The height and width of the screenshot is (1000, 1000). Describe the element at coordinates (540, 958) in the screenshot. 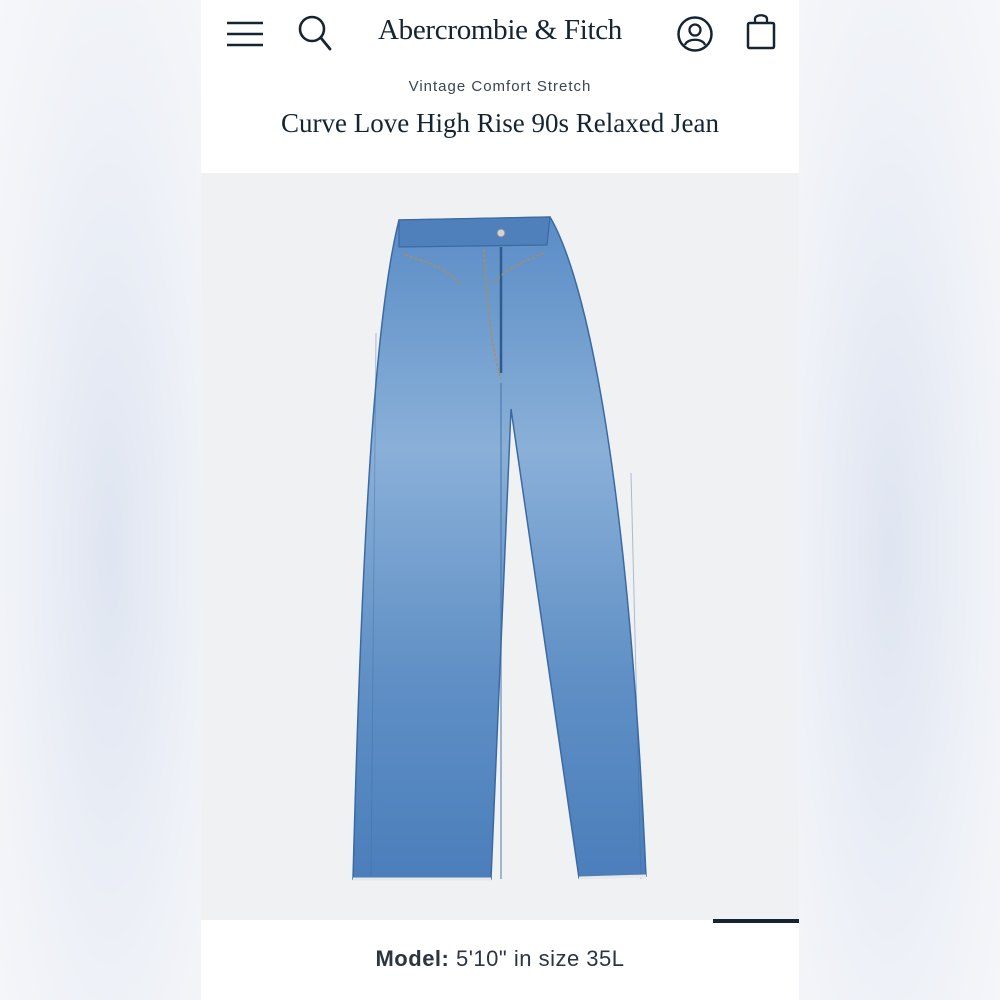

I see `model-value: 5'10" in size 35L` at that location.